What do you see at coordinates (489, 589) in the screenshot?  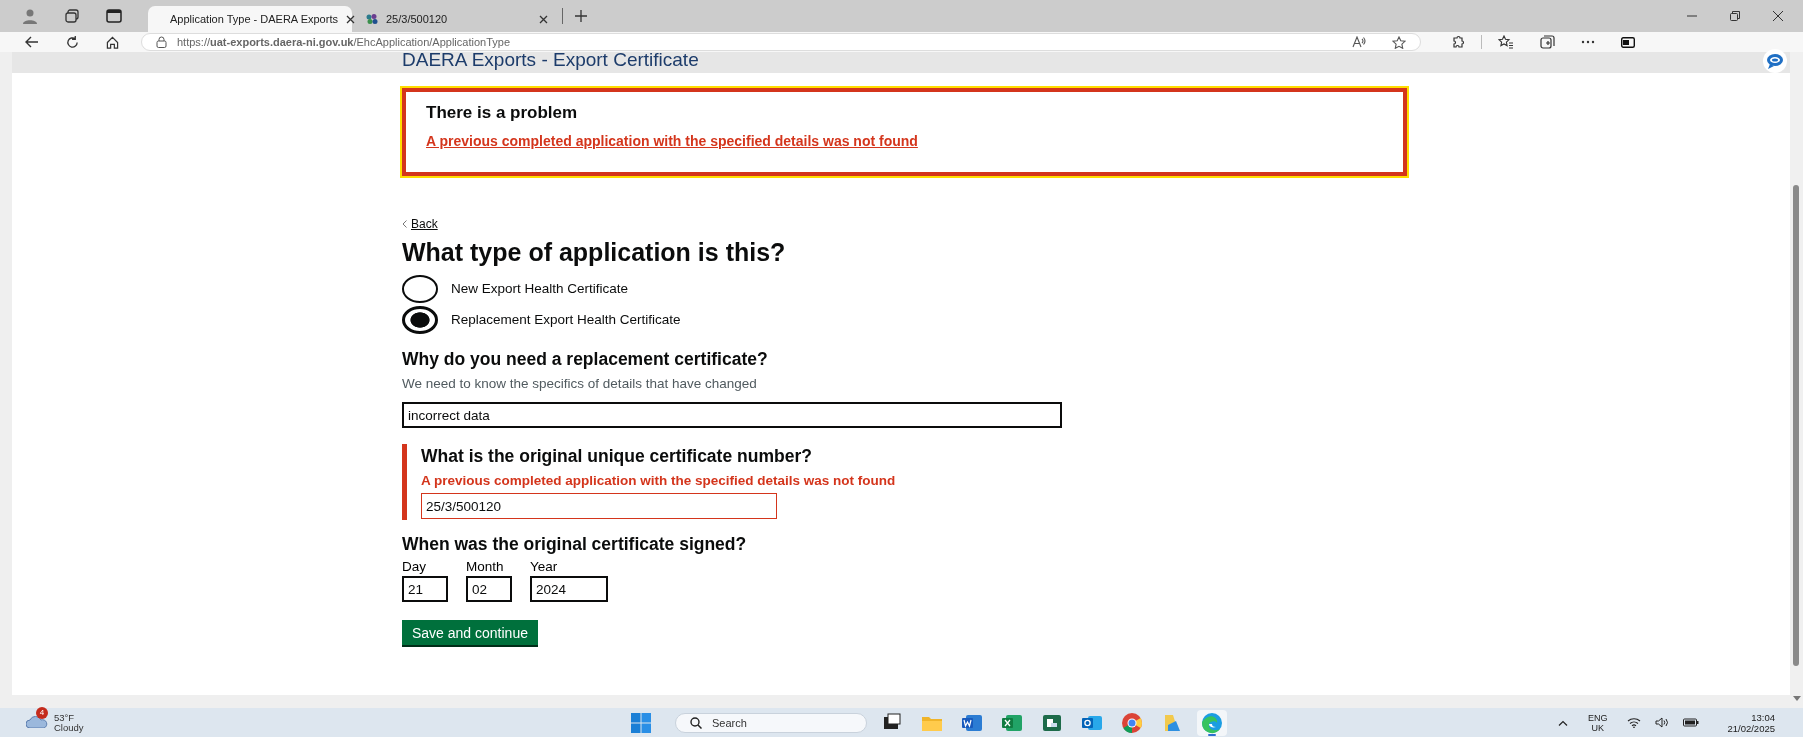 I see `date-input-field: 02` at bounding box center [489, 589].